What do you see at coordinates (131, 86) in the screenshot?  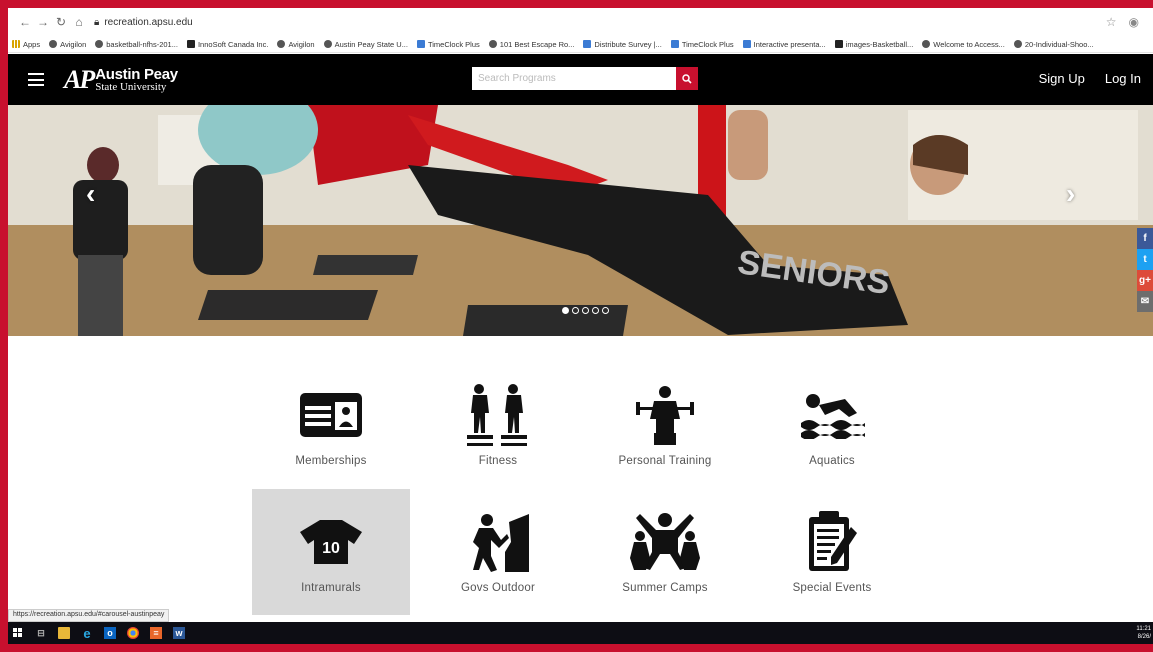 I see `logo-line2: State University` at bounding box center [131, 86].